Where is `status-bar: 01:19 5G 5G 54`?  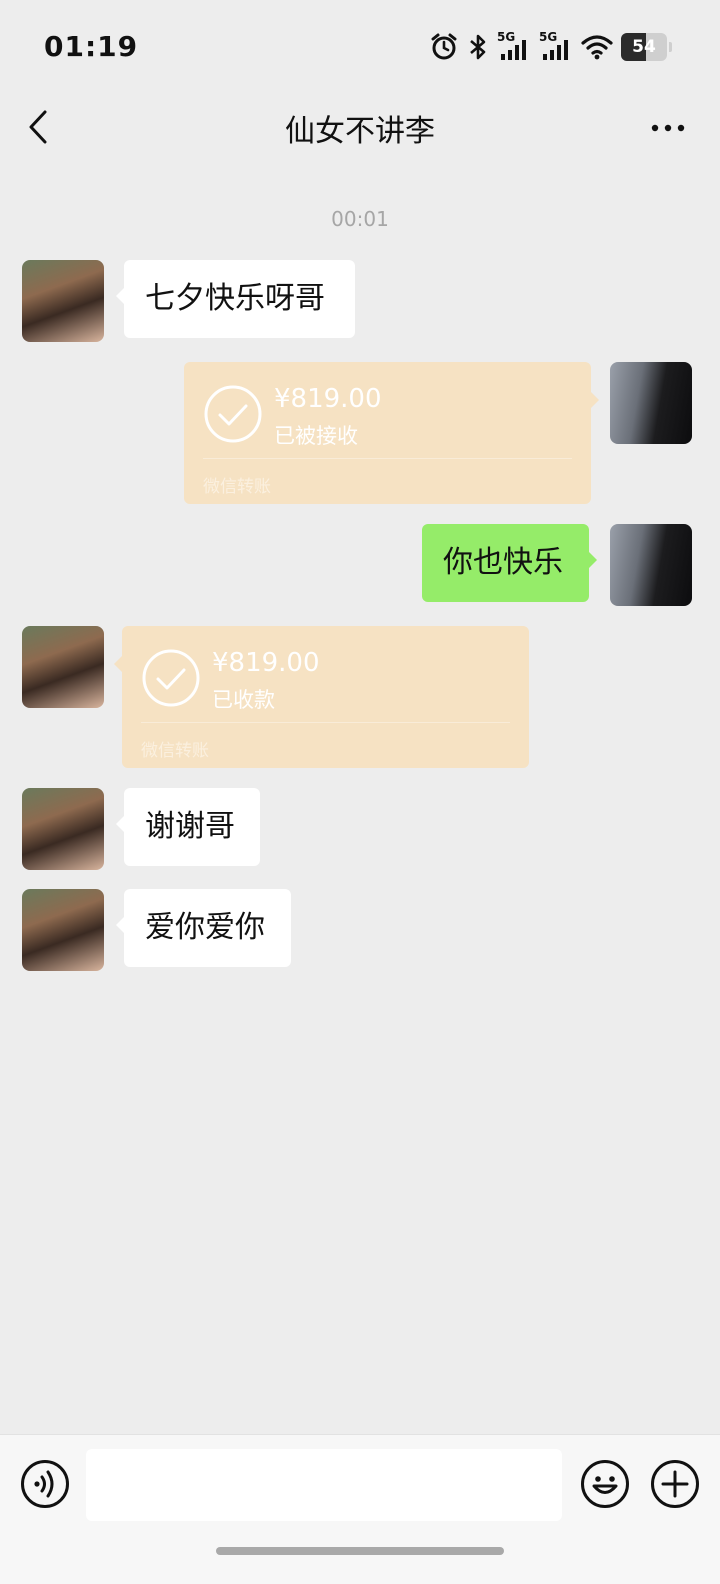 status-bar: 01:19 5G 5G 54 is located at coordinates (360, 46).